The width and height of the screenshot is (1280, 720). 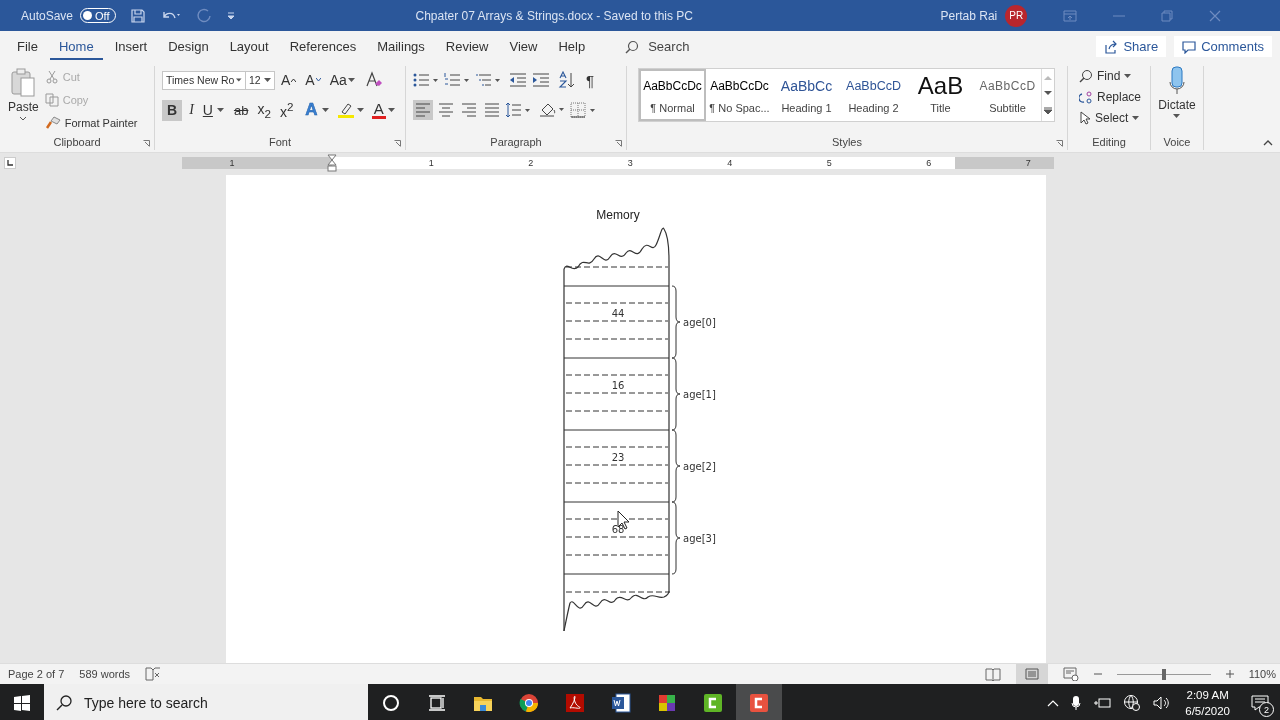 I want to click on globe-icon, so click(x=1132, y=703).